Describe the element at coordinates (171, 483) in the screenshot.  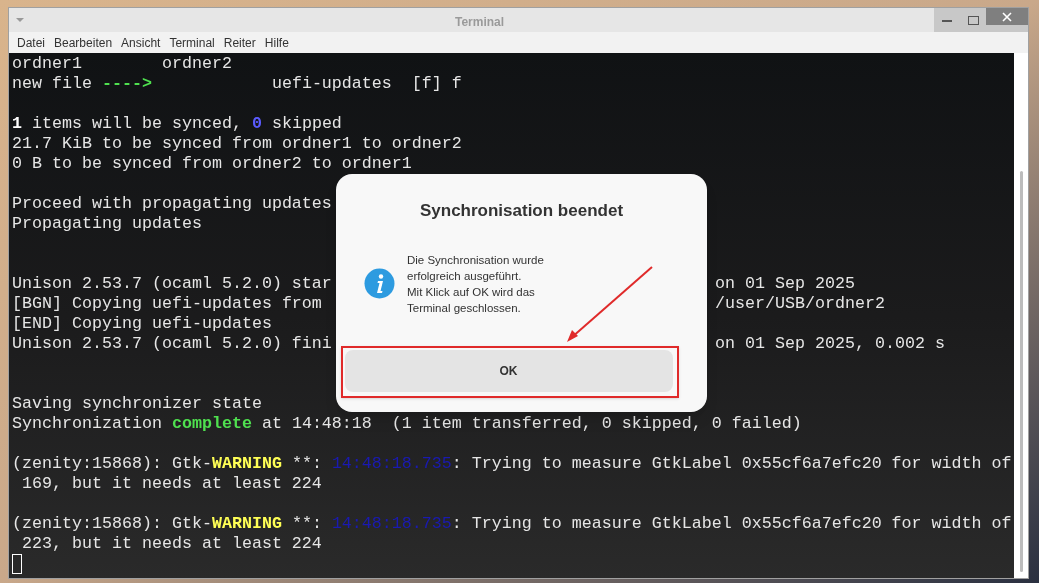
I see `terminal-text: 169, but it needs at least 224` at that location.